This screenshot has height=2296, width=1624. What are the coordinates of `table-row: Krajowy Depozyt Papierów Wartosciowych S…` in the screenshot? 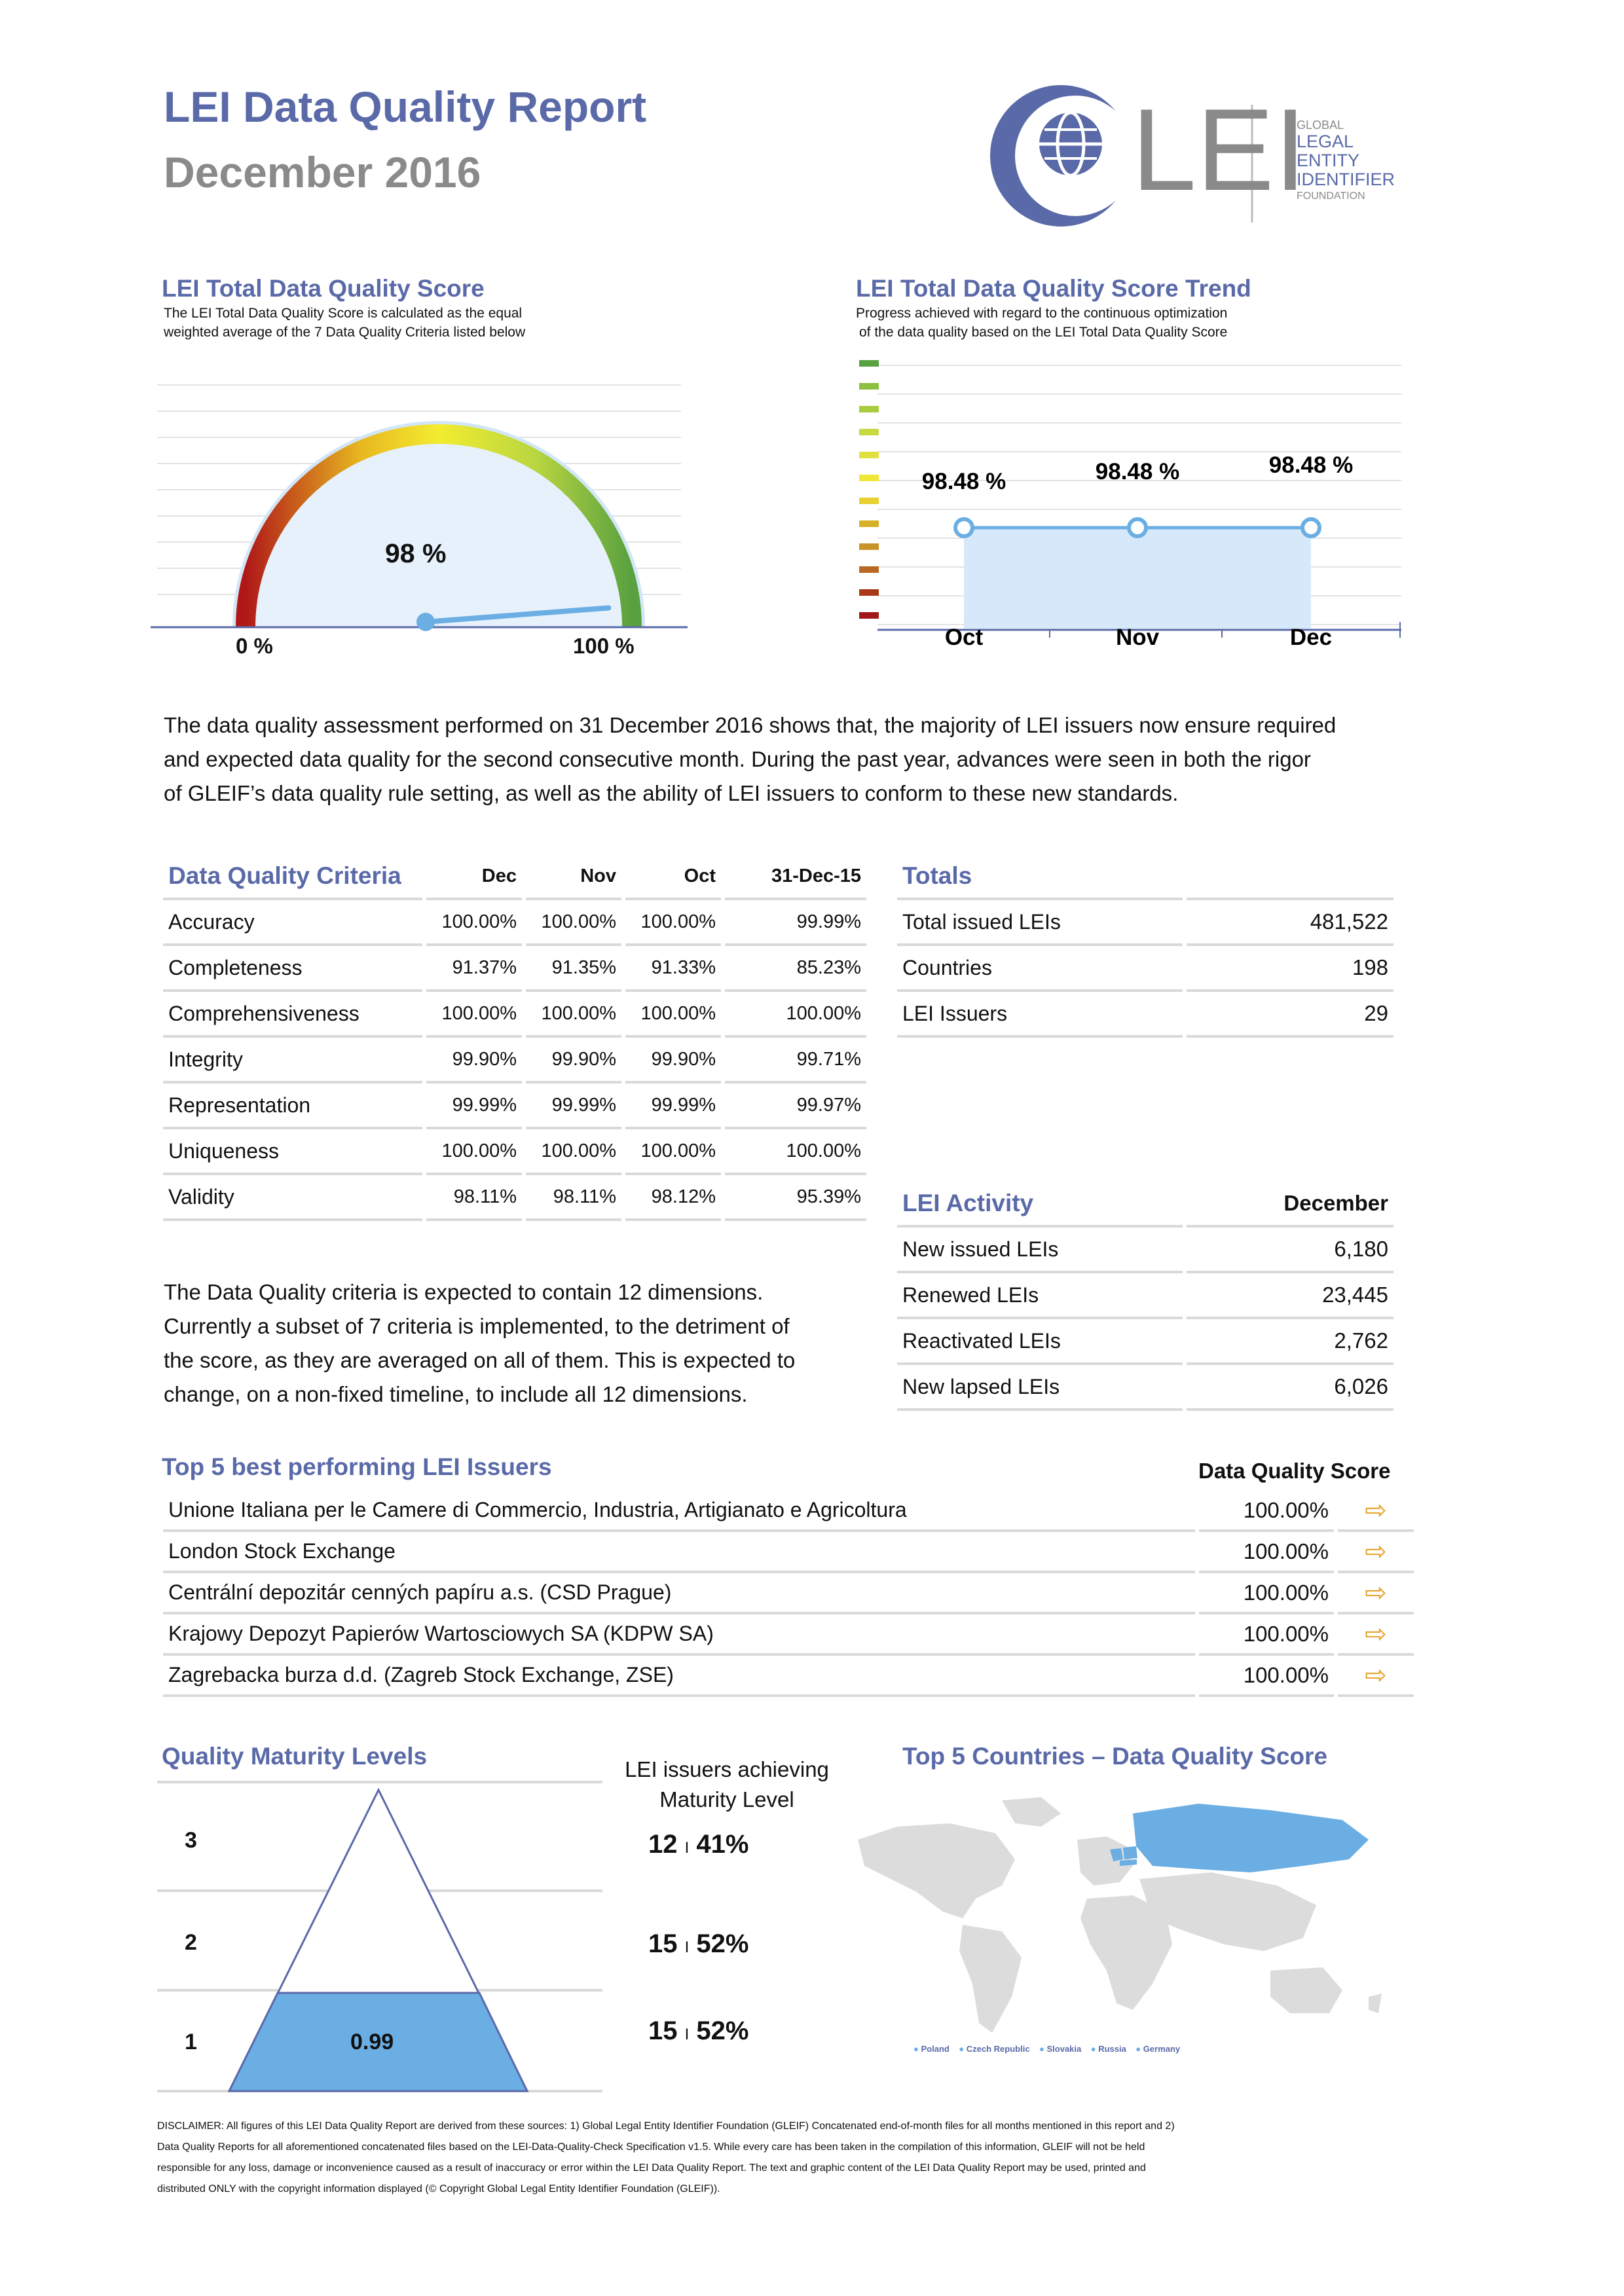 It's located at (788, 1635).